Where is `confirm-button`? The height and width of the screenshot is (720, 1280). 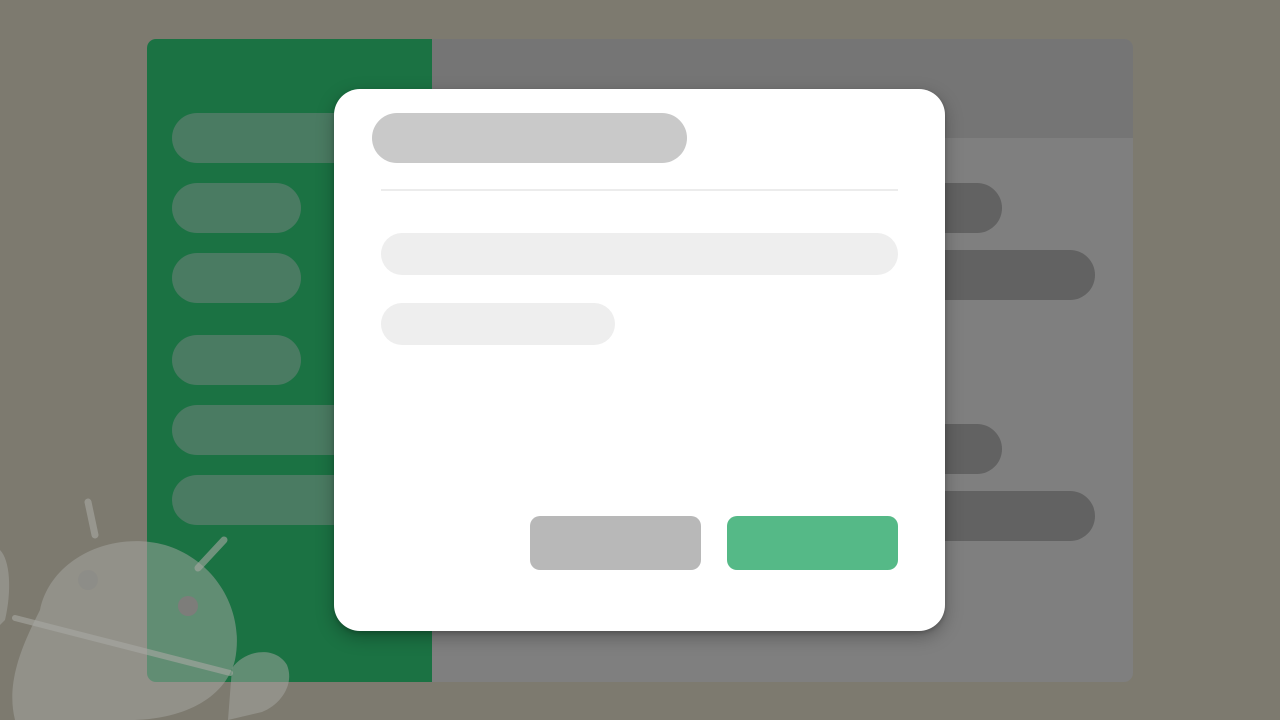
confirm-button is located at coordinates (812, 543).